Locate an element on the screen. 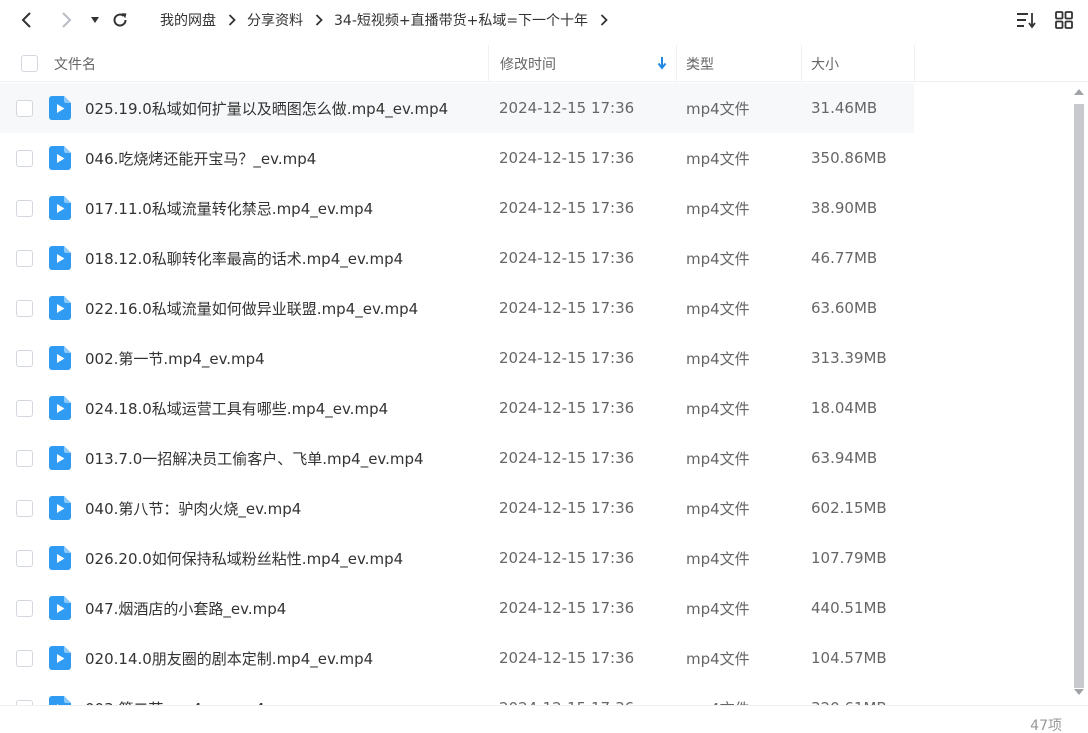 The width and height of the screenshot is (1088, 733). file-name: 024.18.0私域运营工具有哪些.mp4_ev.mp4 is located at coordinates (236, 408).